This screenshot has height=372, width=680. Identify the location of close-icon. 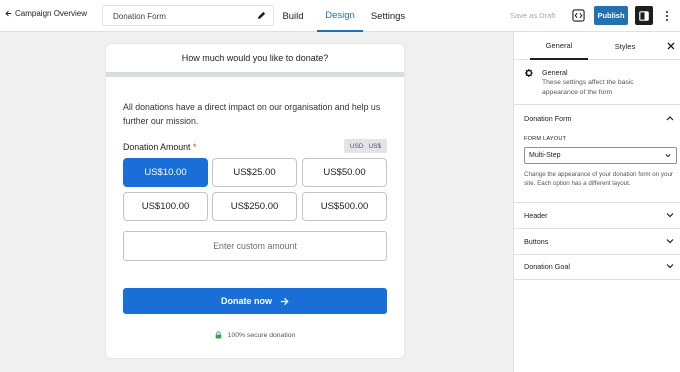
(671, 46).